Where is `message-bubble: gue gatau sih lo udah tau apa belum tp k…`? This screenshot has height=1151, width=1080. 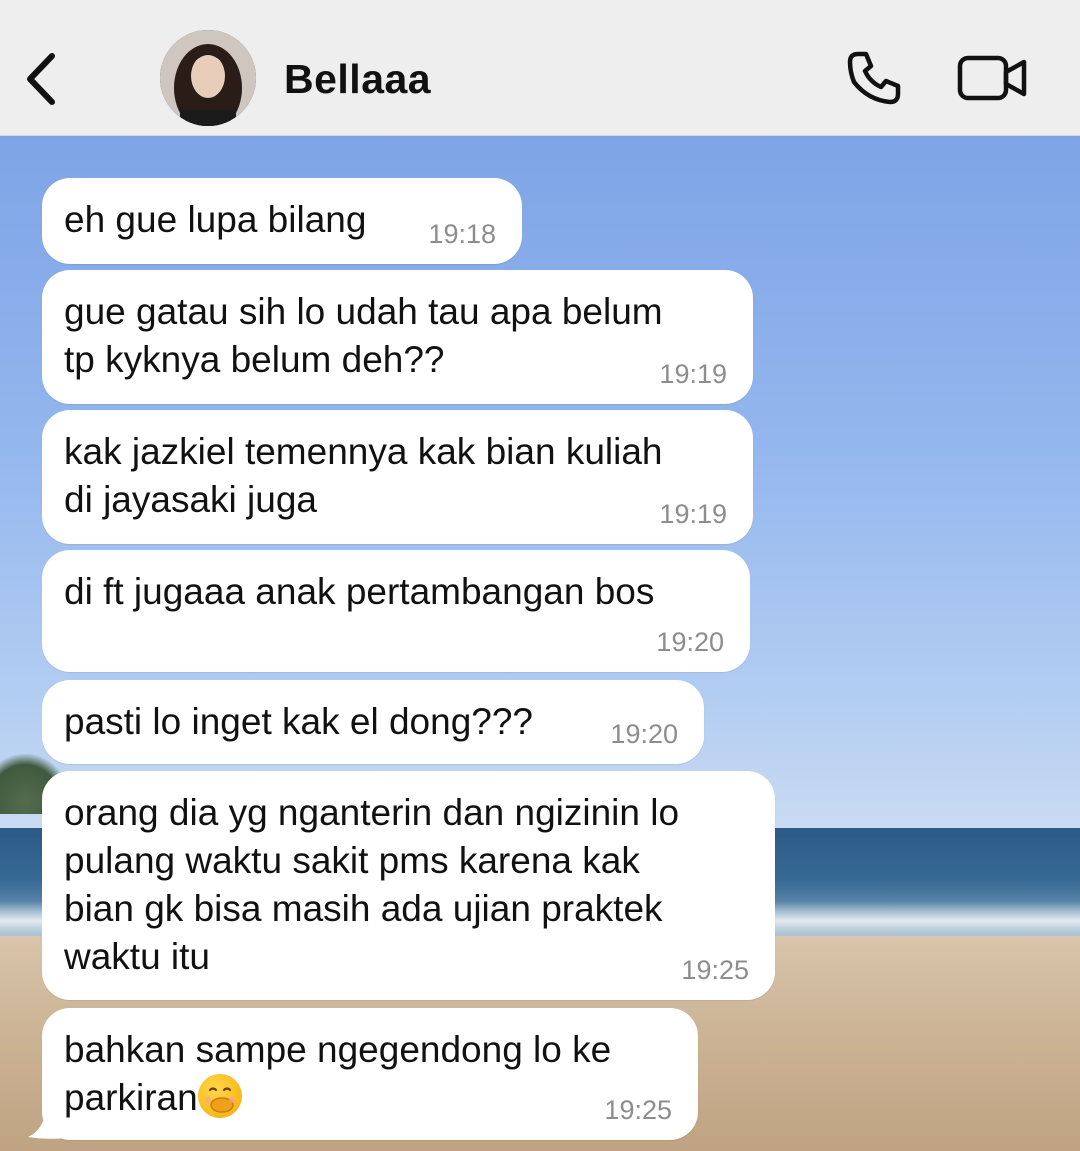 message-bubble: gue gatau sih lo udah tau apa belum tp k… is located at coordinates (397, 337).